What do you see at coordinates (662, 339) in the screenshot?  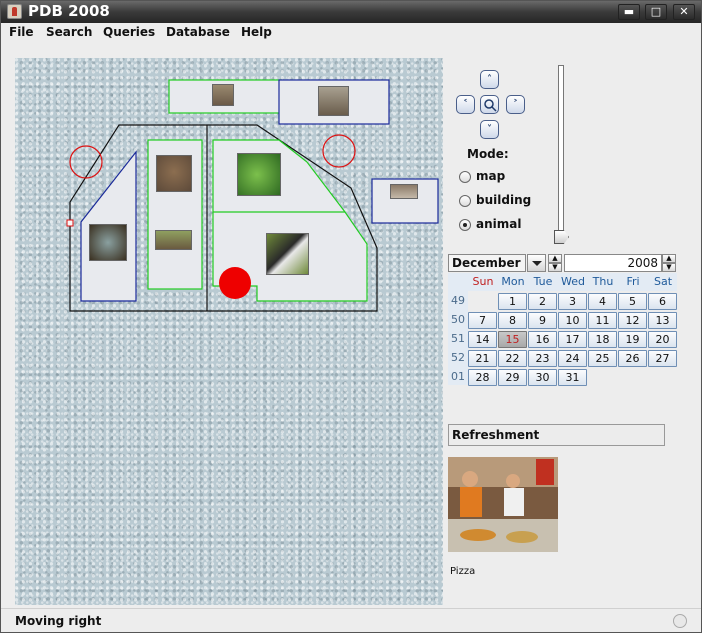 I see `calendar-day: 20` at bounding box center [662, 339].